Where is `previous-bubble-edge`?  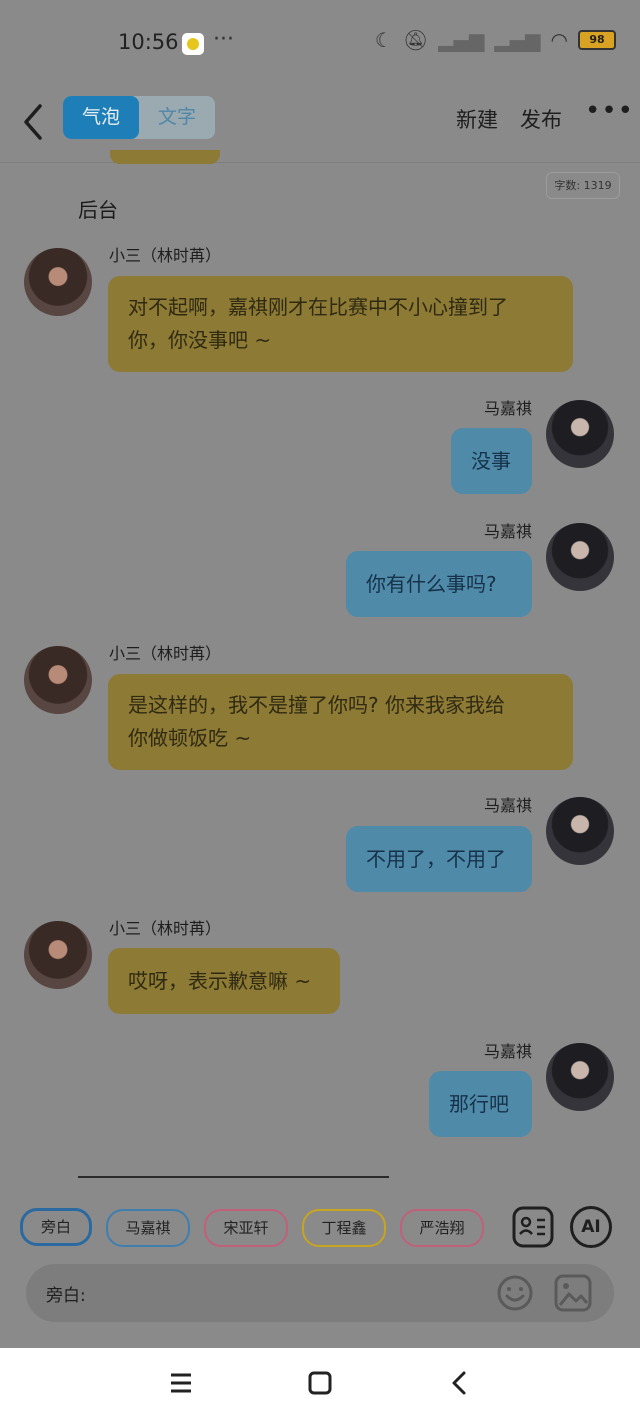 previous-bubble-edge is located at coordinates (165, 157).